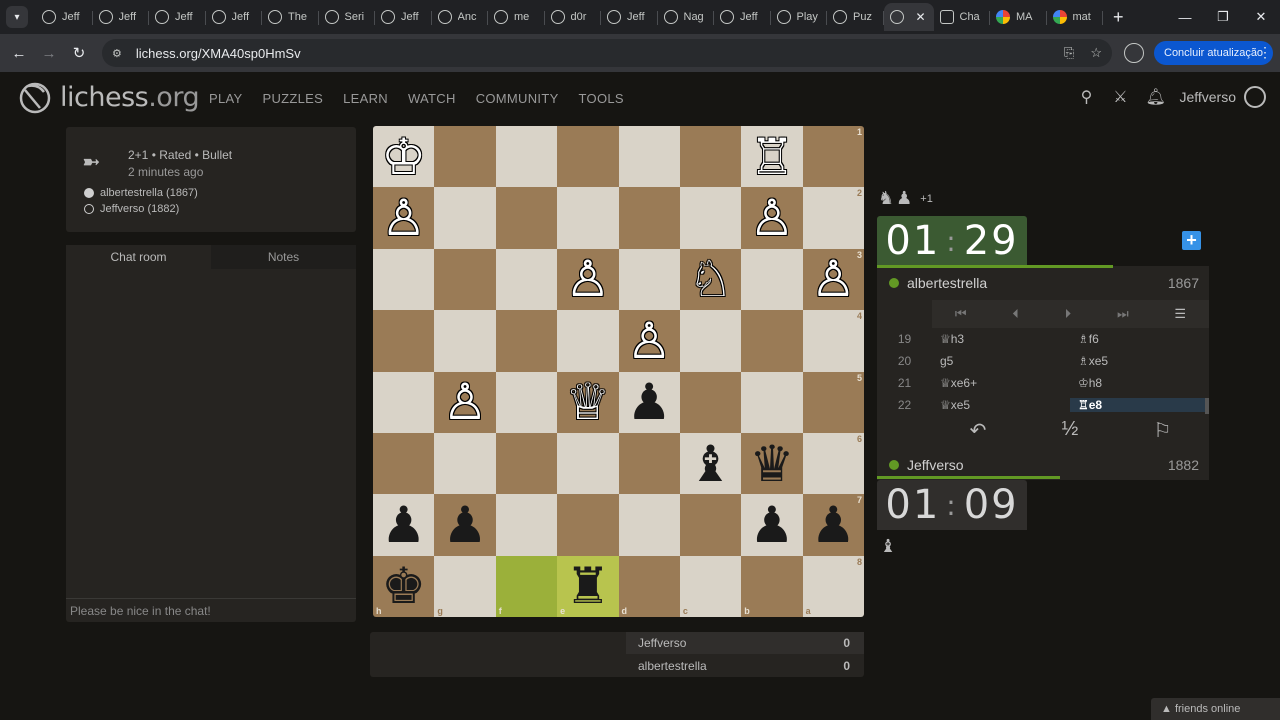 The height and width of the screenshot is (720, 1280). Describe the element at coordinates (710, 279) in the screenshot. I see `board-square: ♘` at that location.